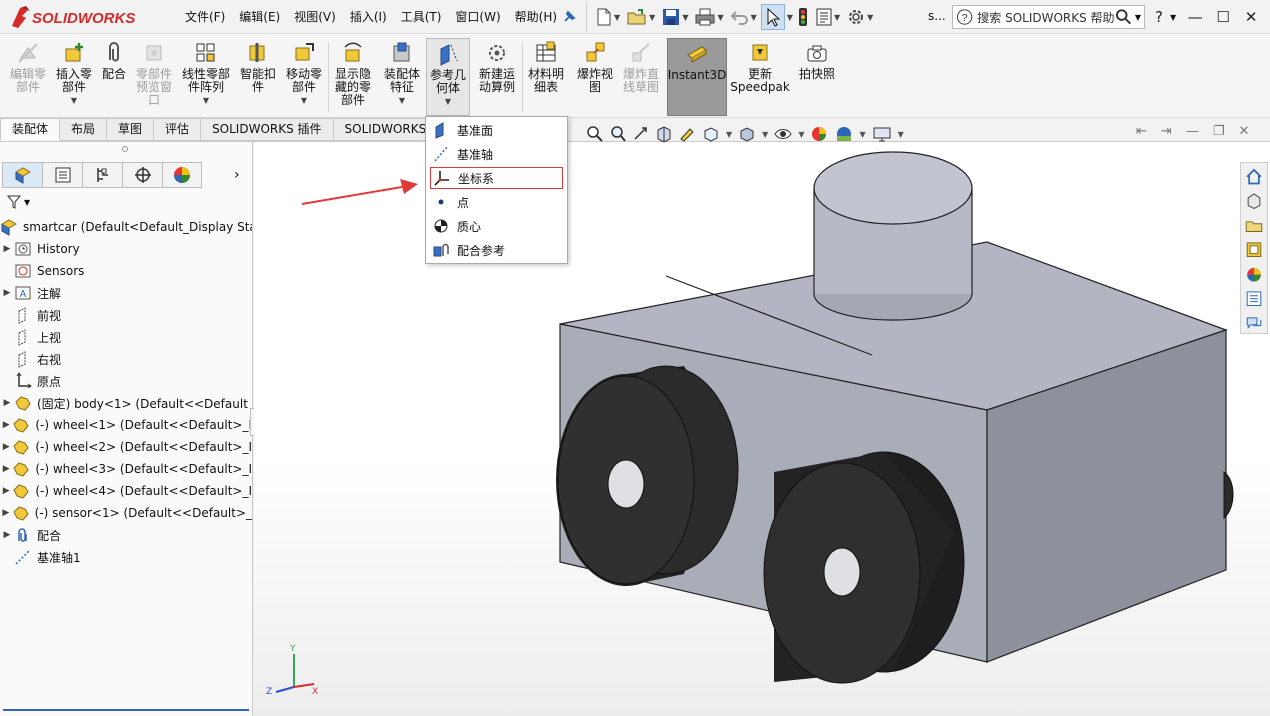 The width and height of the screenshot is (1270, 716). What do you see at coordinates (496, 130) in the screenshot?
I see `menu-item-plane: 基准面` at bounding box center [496, 130].